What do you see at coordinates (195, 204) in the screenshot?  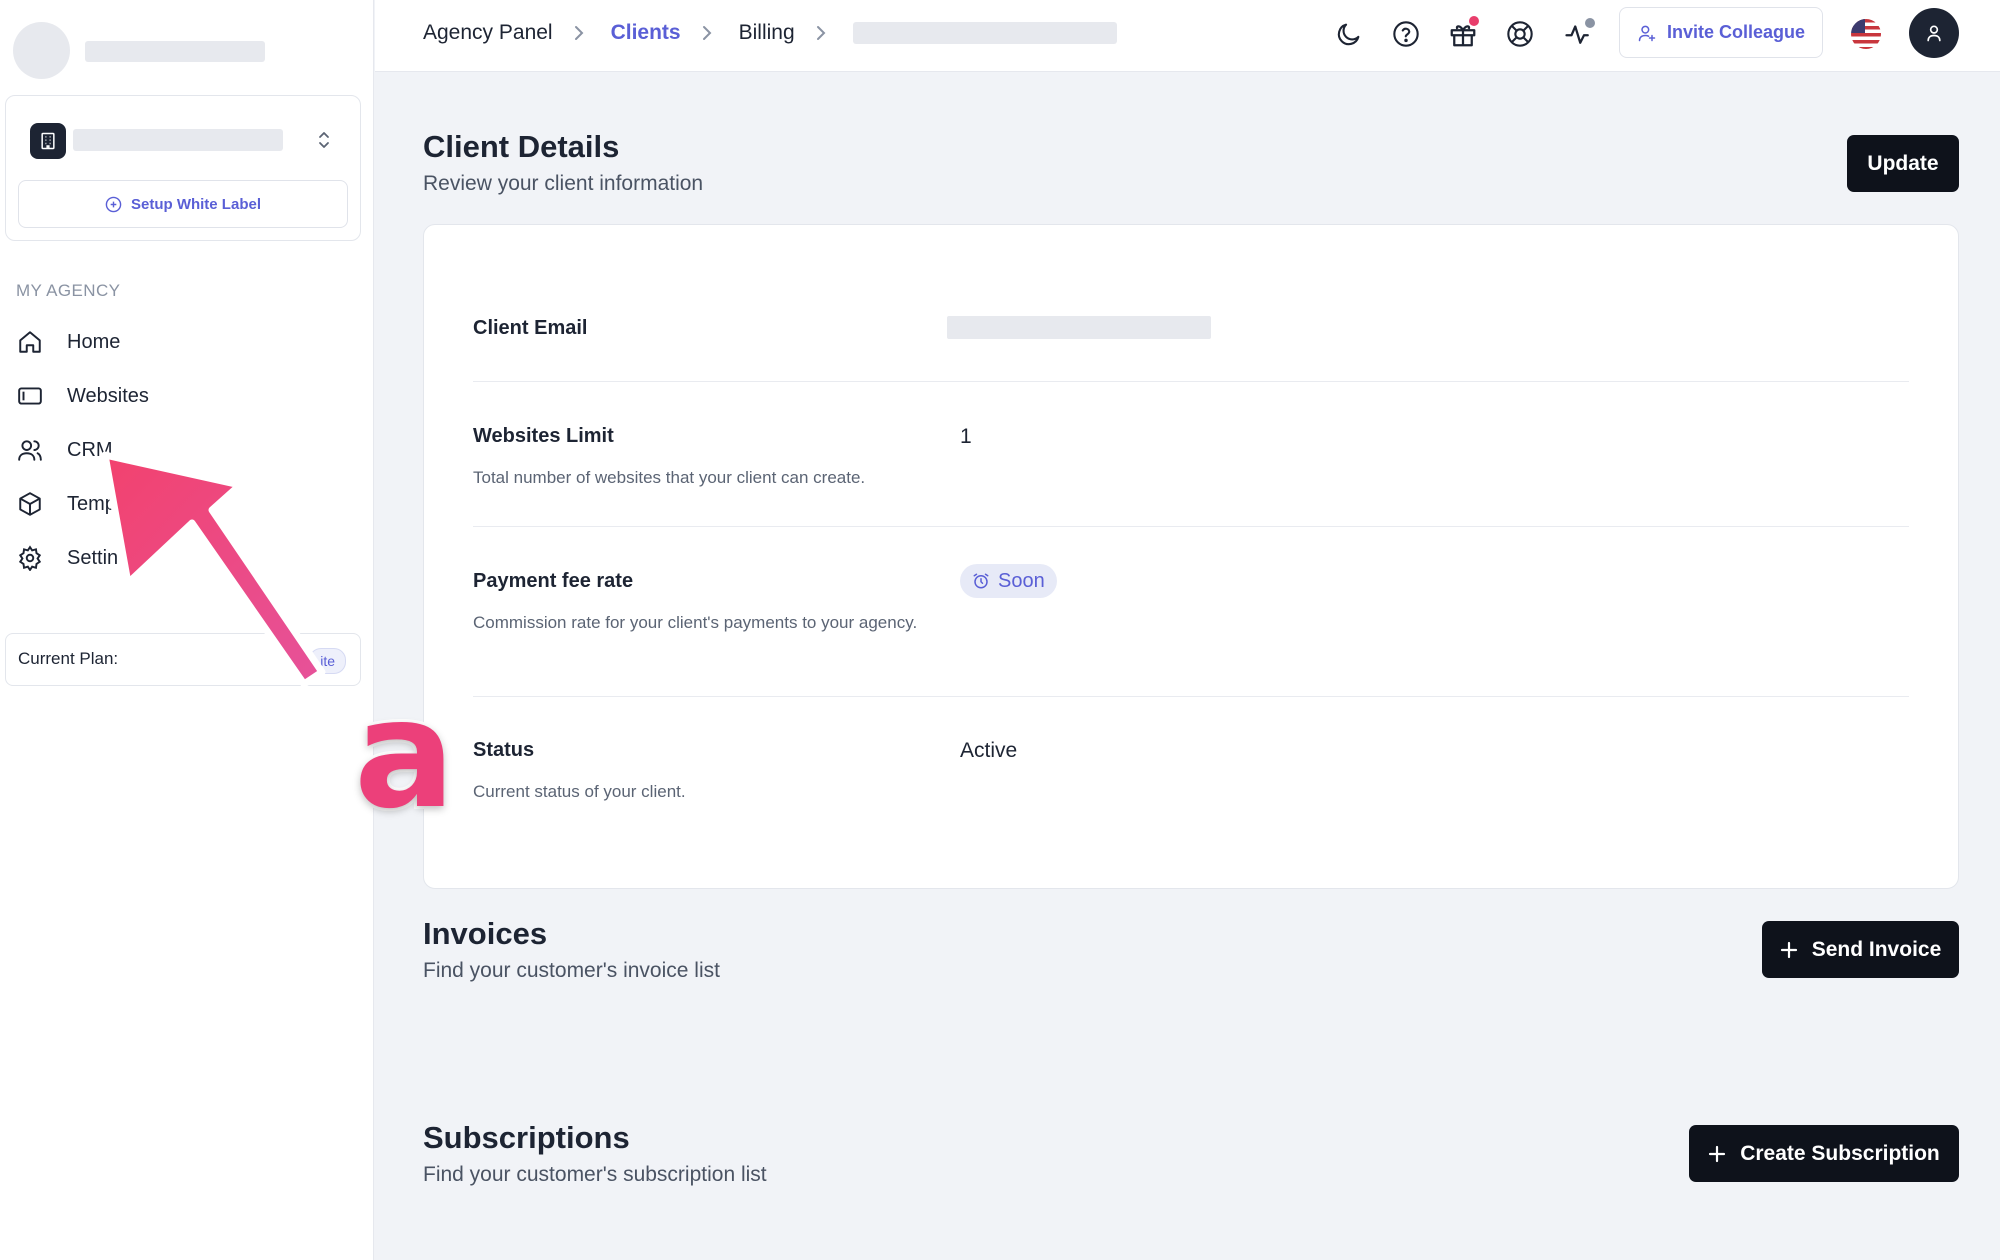 I see `setup-white-label-label: Setup White Label` at bounding box center [195, 204].